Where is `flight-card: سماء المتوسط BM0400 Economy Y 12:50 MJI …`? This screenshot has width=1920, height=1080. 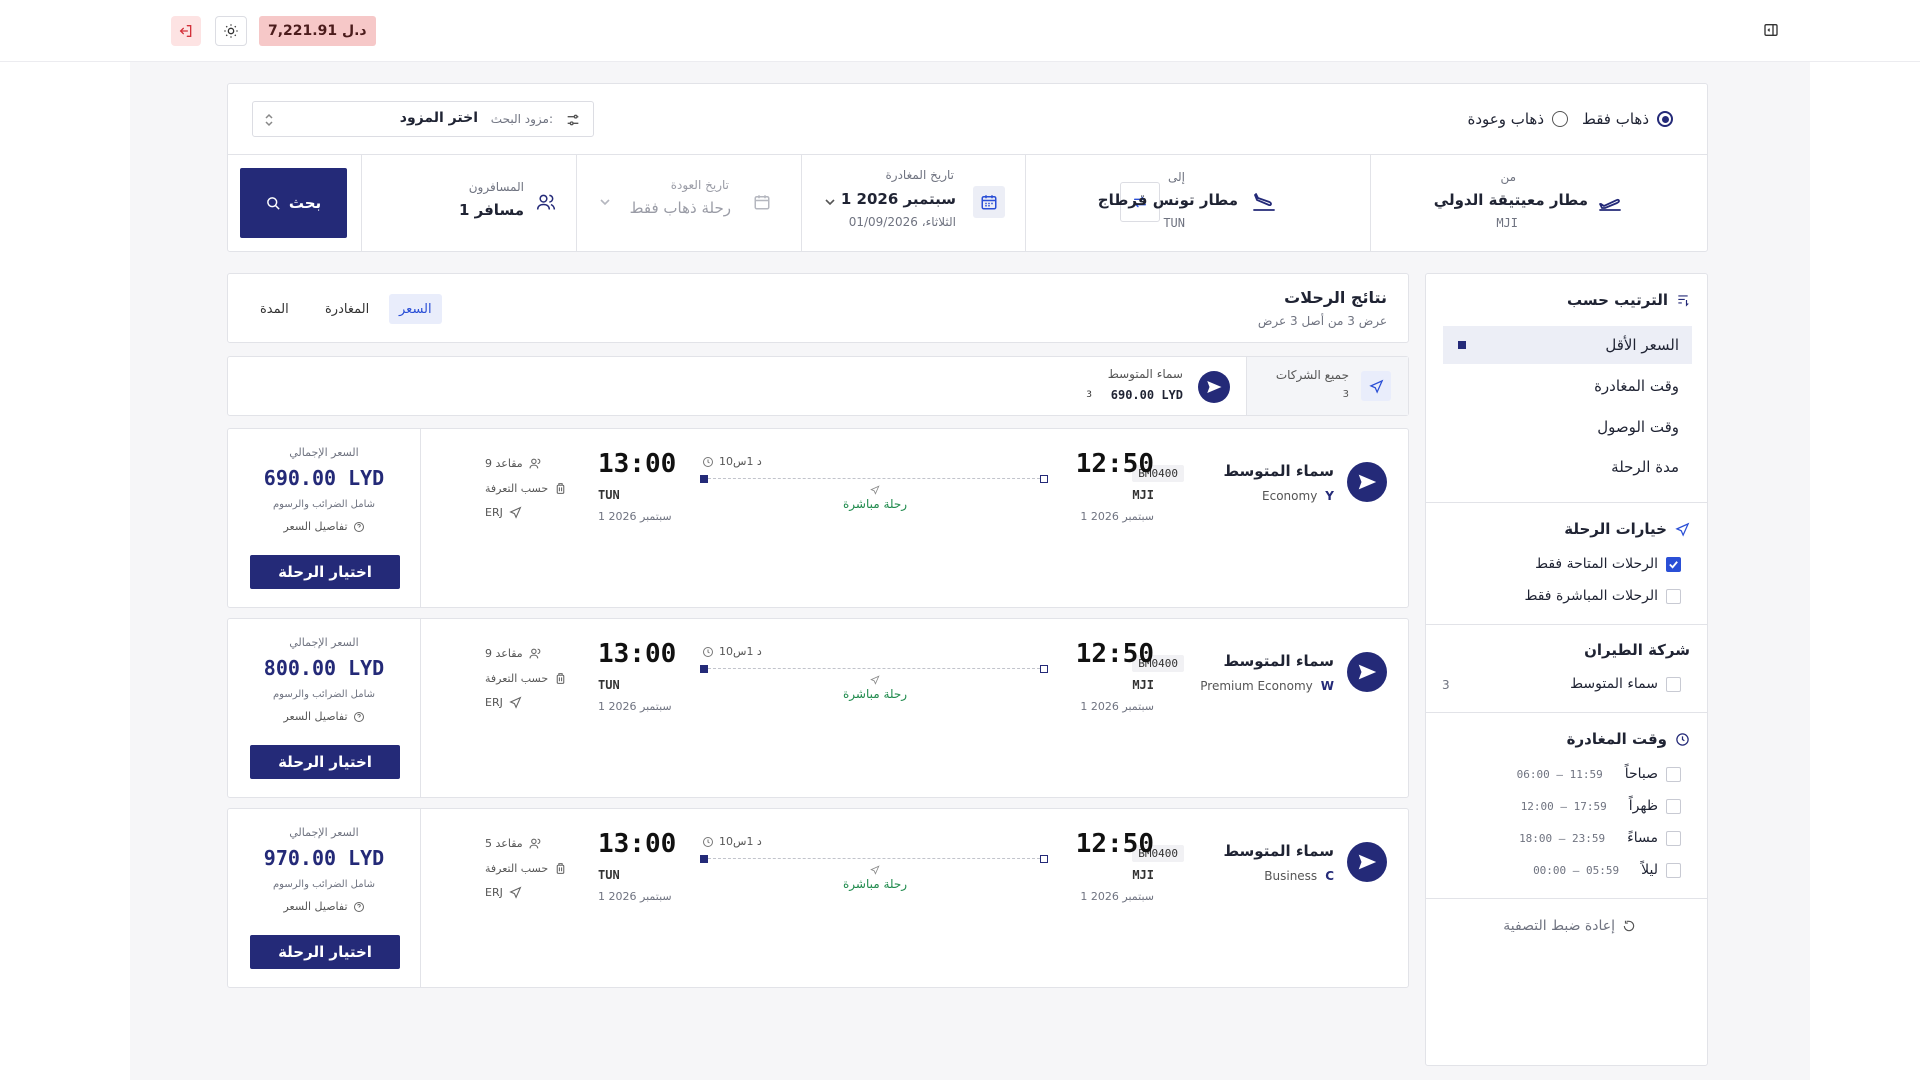 flight-card: سماء المتوسط BM0400 Economy Y 12:50 MJI … is located at coordinates (818, 518).